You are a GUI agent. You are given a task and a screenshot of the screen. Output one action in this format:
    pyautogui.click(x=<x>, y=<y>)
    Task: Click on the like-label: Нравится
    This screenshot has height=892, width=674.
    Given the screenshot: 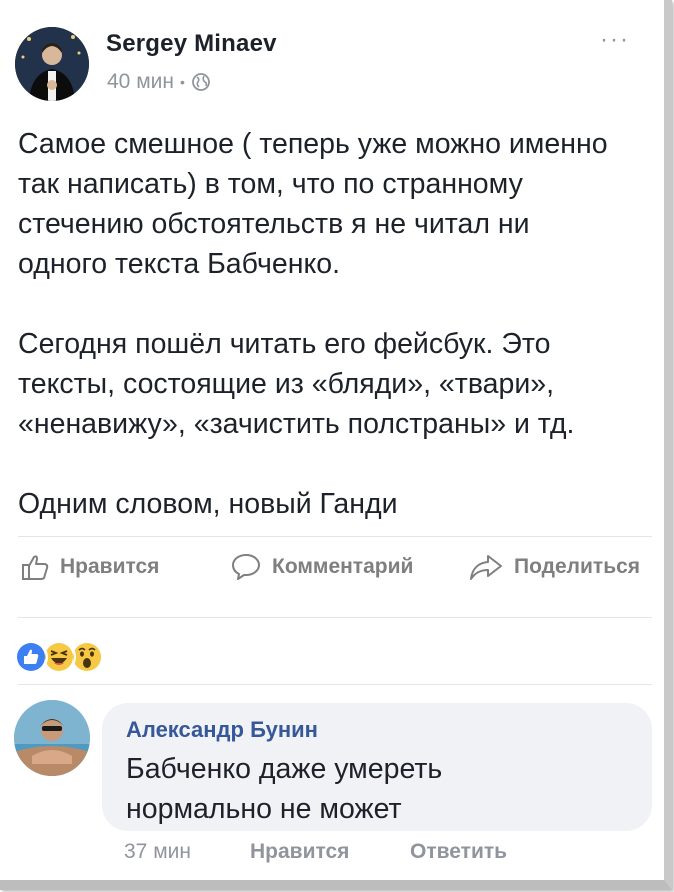 What is the action you would take?
    pyautogui.click(x=110, y=566)
    